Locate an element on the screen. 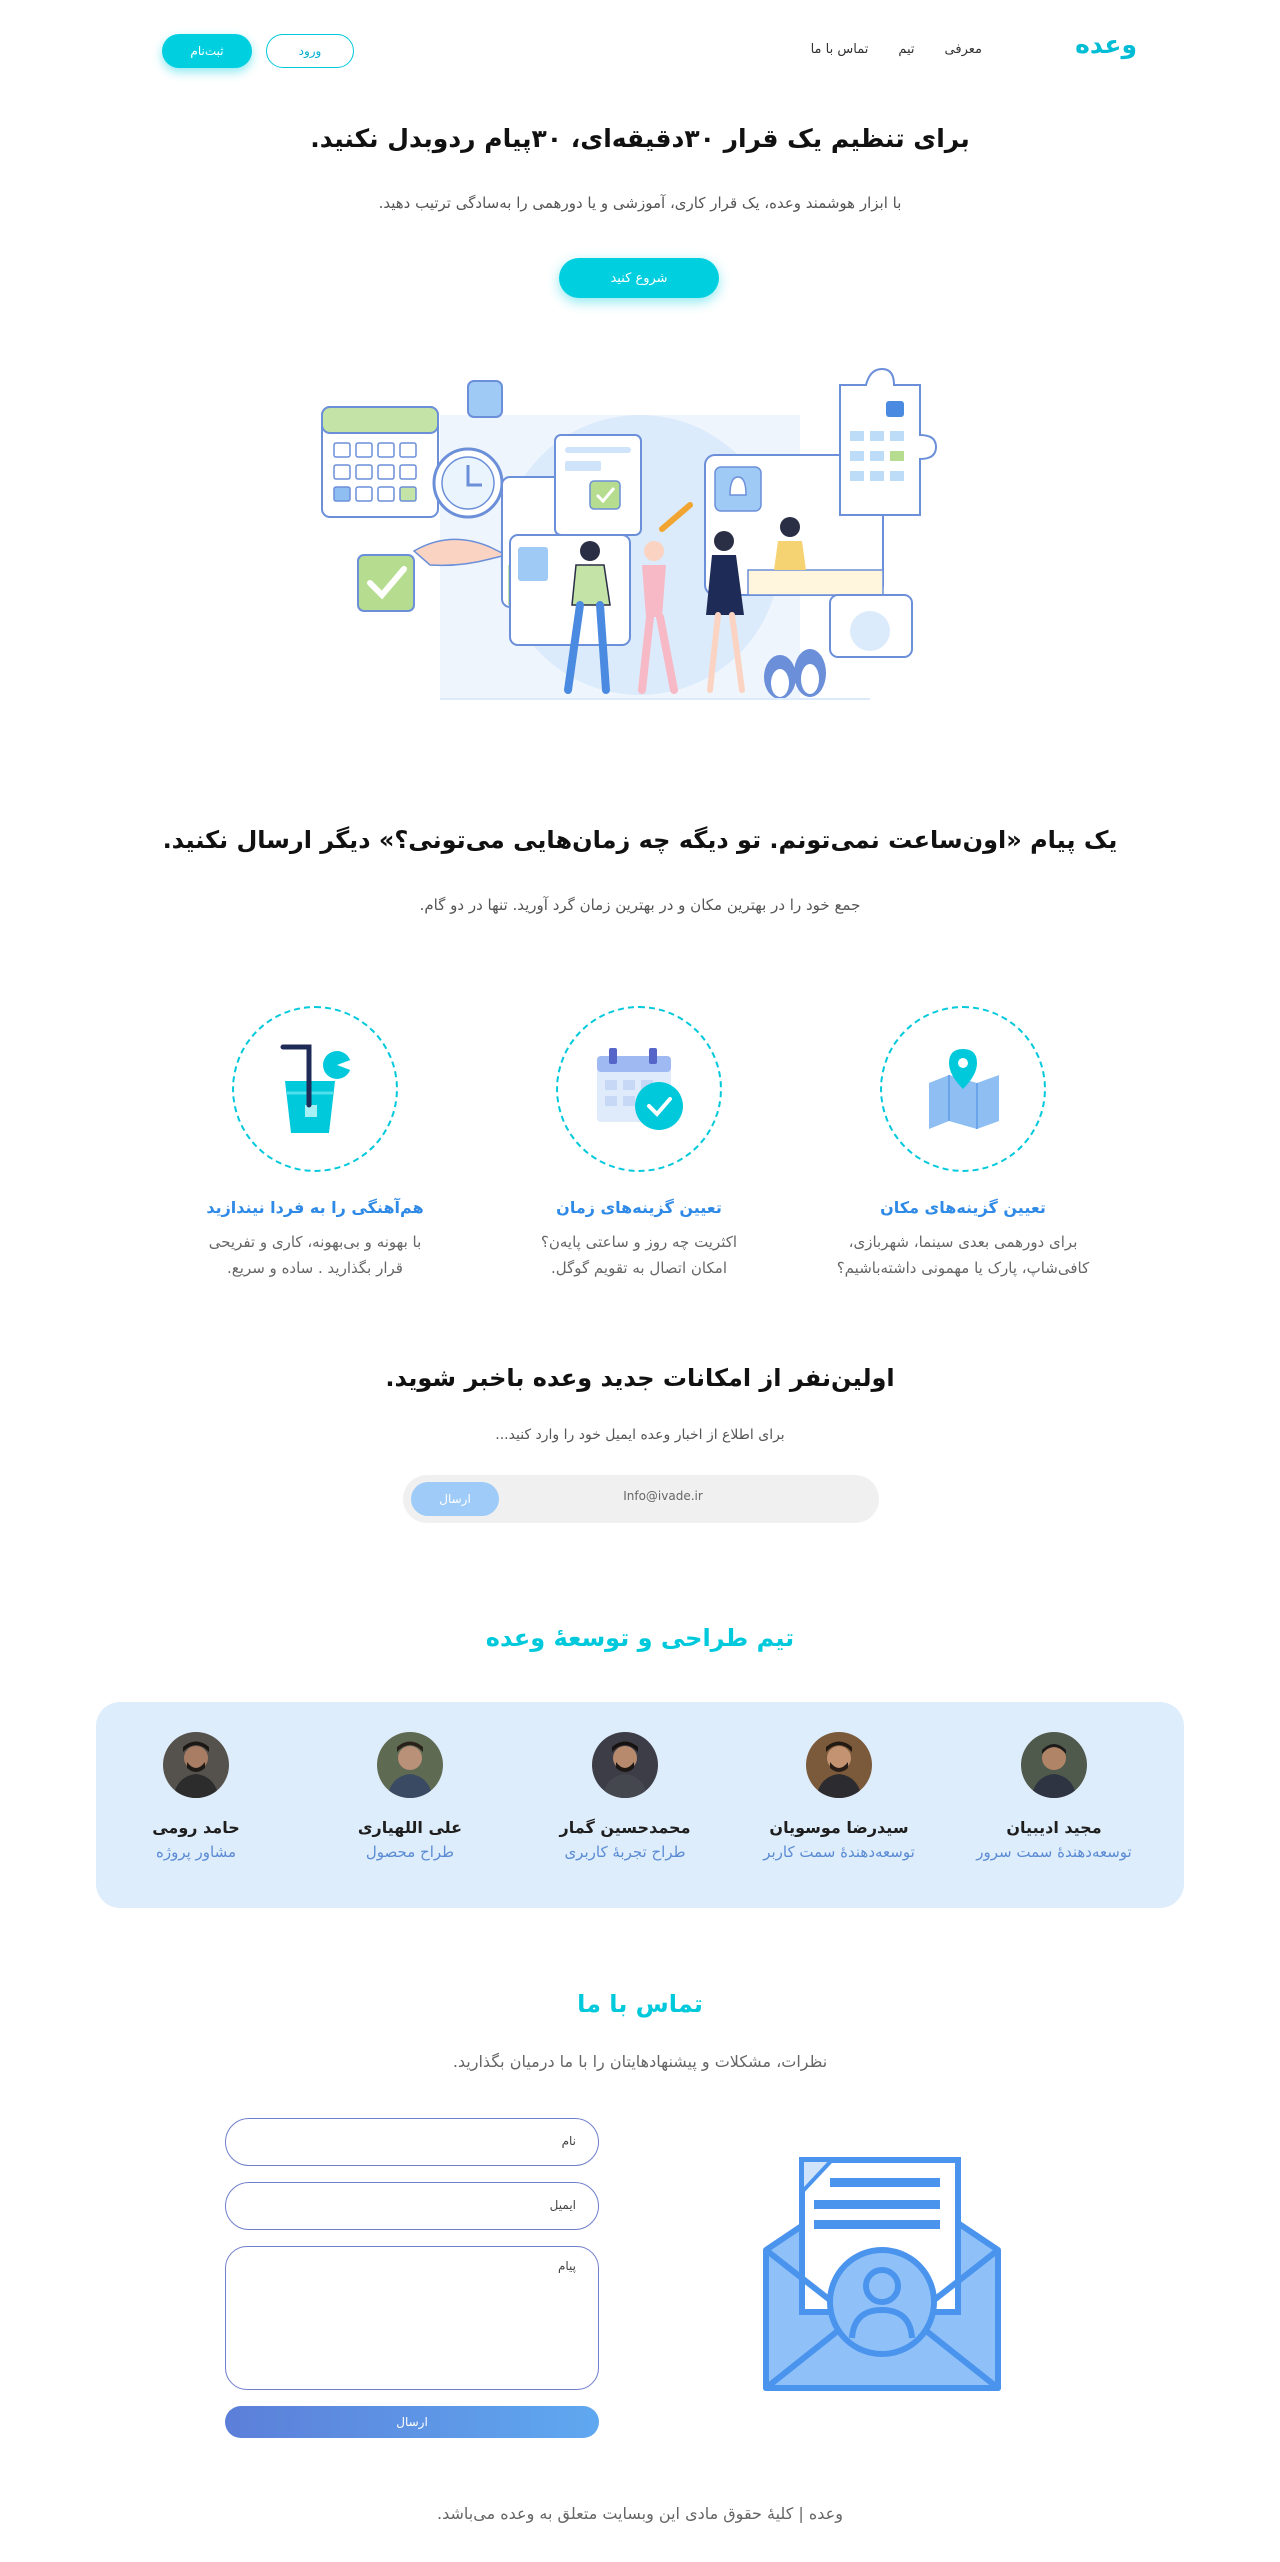 The height and width of the screenshot is (2562, 1280). team-title: تیم طراحی و توسعهٔ وعده is located at coordinates (640, 1638).